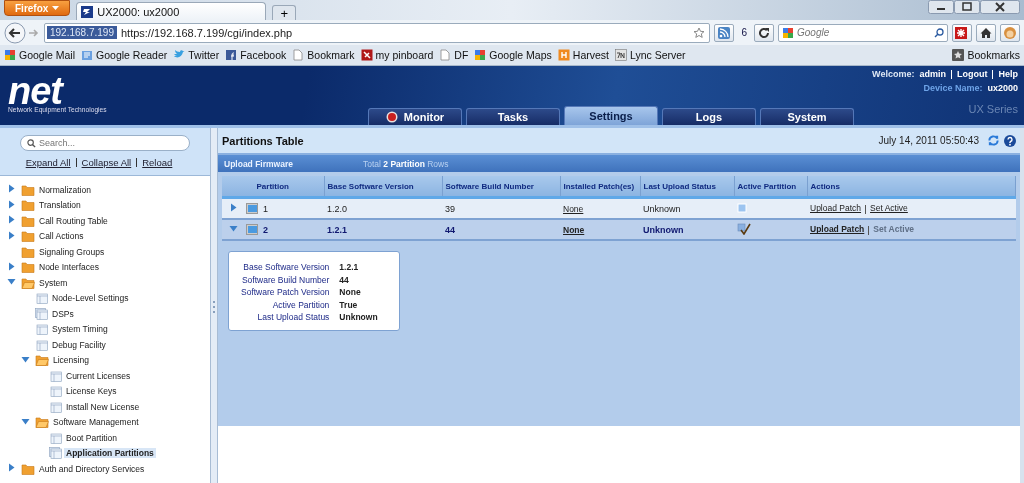 The height and width of the screenshot is (483, 1024). I want to click on search-field: Google, so click(863, 32).